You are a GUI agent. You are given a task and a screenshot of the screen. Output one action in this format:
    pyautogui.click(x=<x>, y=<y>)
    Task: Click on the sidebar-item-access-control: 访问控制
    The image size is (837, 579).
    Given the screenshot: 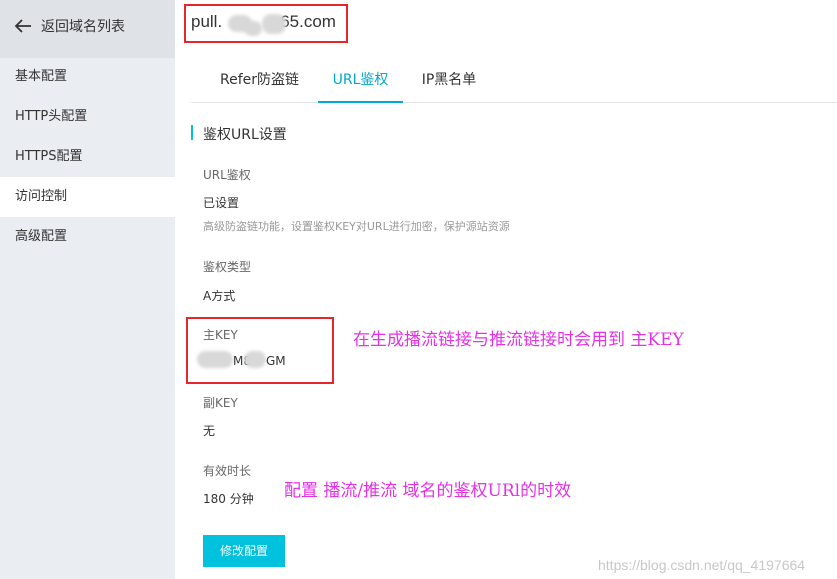 What is the action you would take?
    pyautogui.click(x=87, y=197)
    